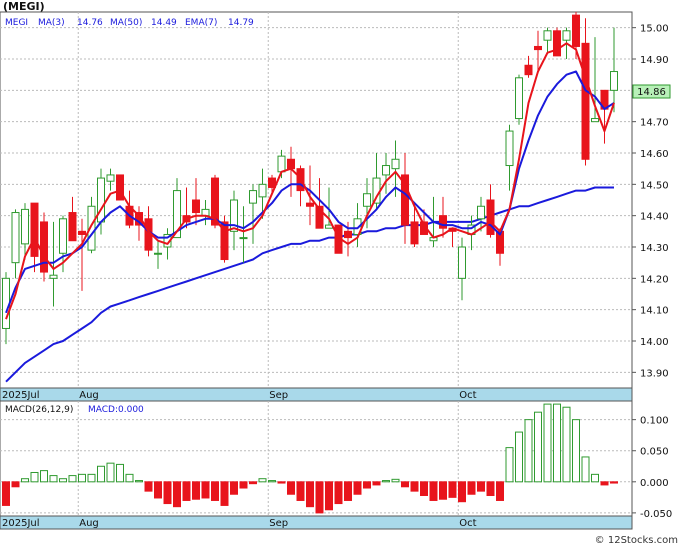 This screenshot has width=680, height=550. Describe the element at coordinates (278, 523) in the screenshot. I see `bottom-date-label: Sep` at that location.